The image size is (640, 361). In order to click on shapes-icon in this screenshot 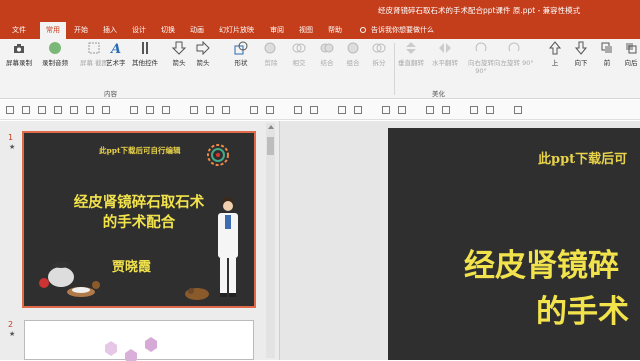, I will do `click(241, 48)`.